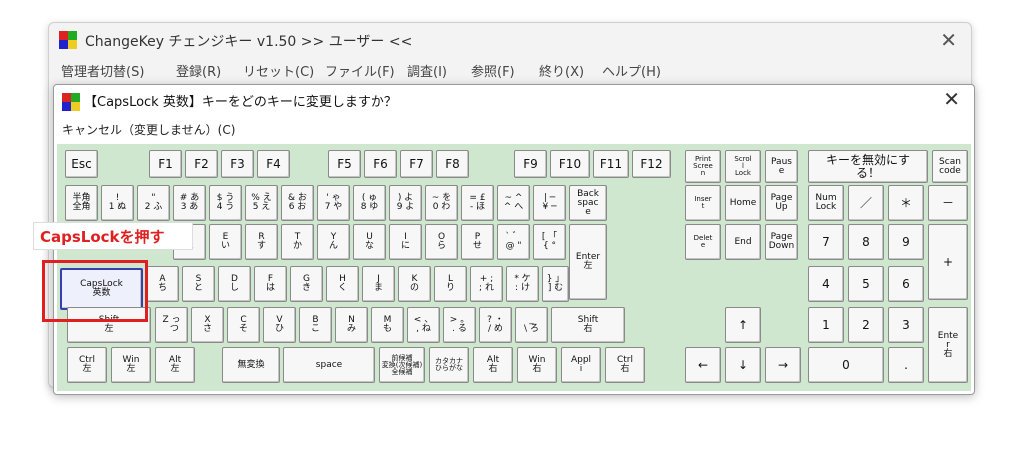 The height and width of the screenshot is (451, 1024). What do you see at coordinates (781, 242) in the screenshot?
I see `page-down-key: Page Down` at bounding box center [781, 242].